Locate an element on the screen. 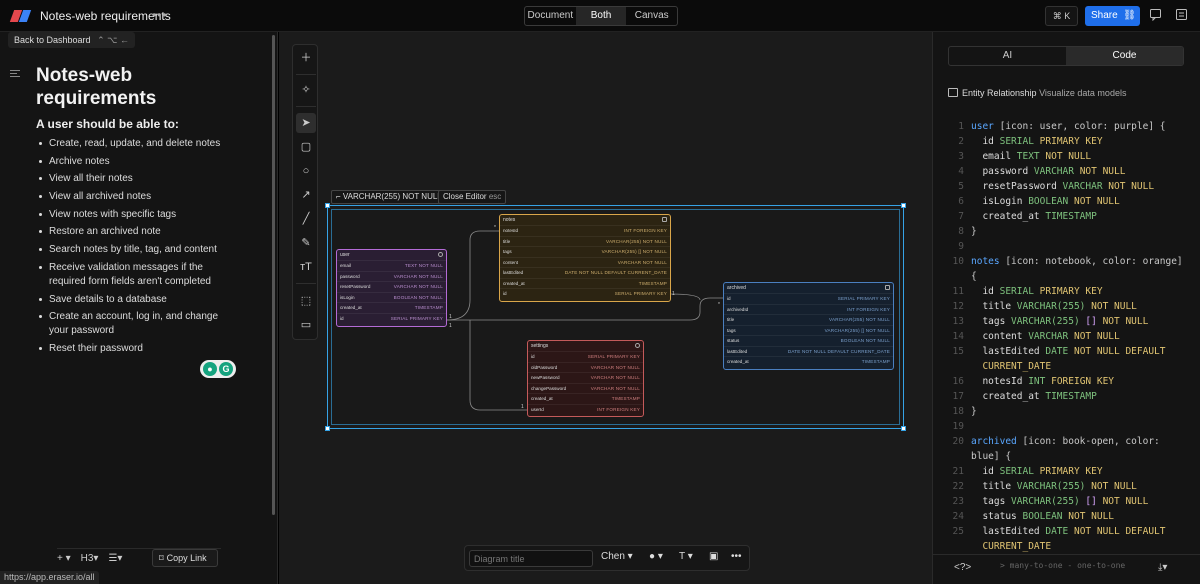 The image size is (1200, 584). code-line: 13 tags VARCHAR(255) [] NOT NULL is located at coordinates (1046, 321).